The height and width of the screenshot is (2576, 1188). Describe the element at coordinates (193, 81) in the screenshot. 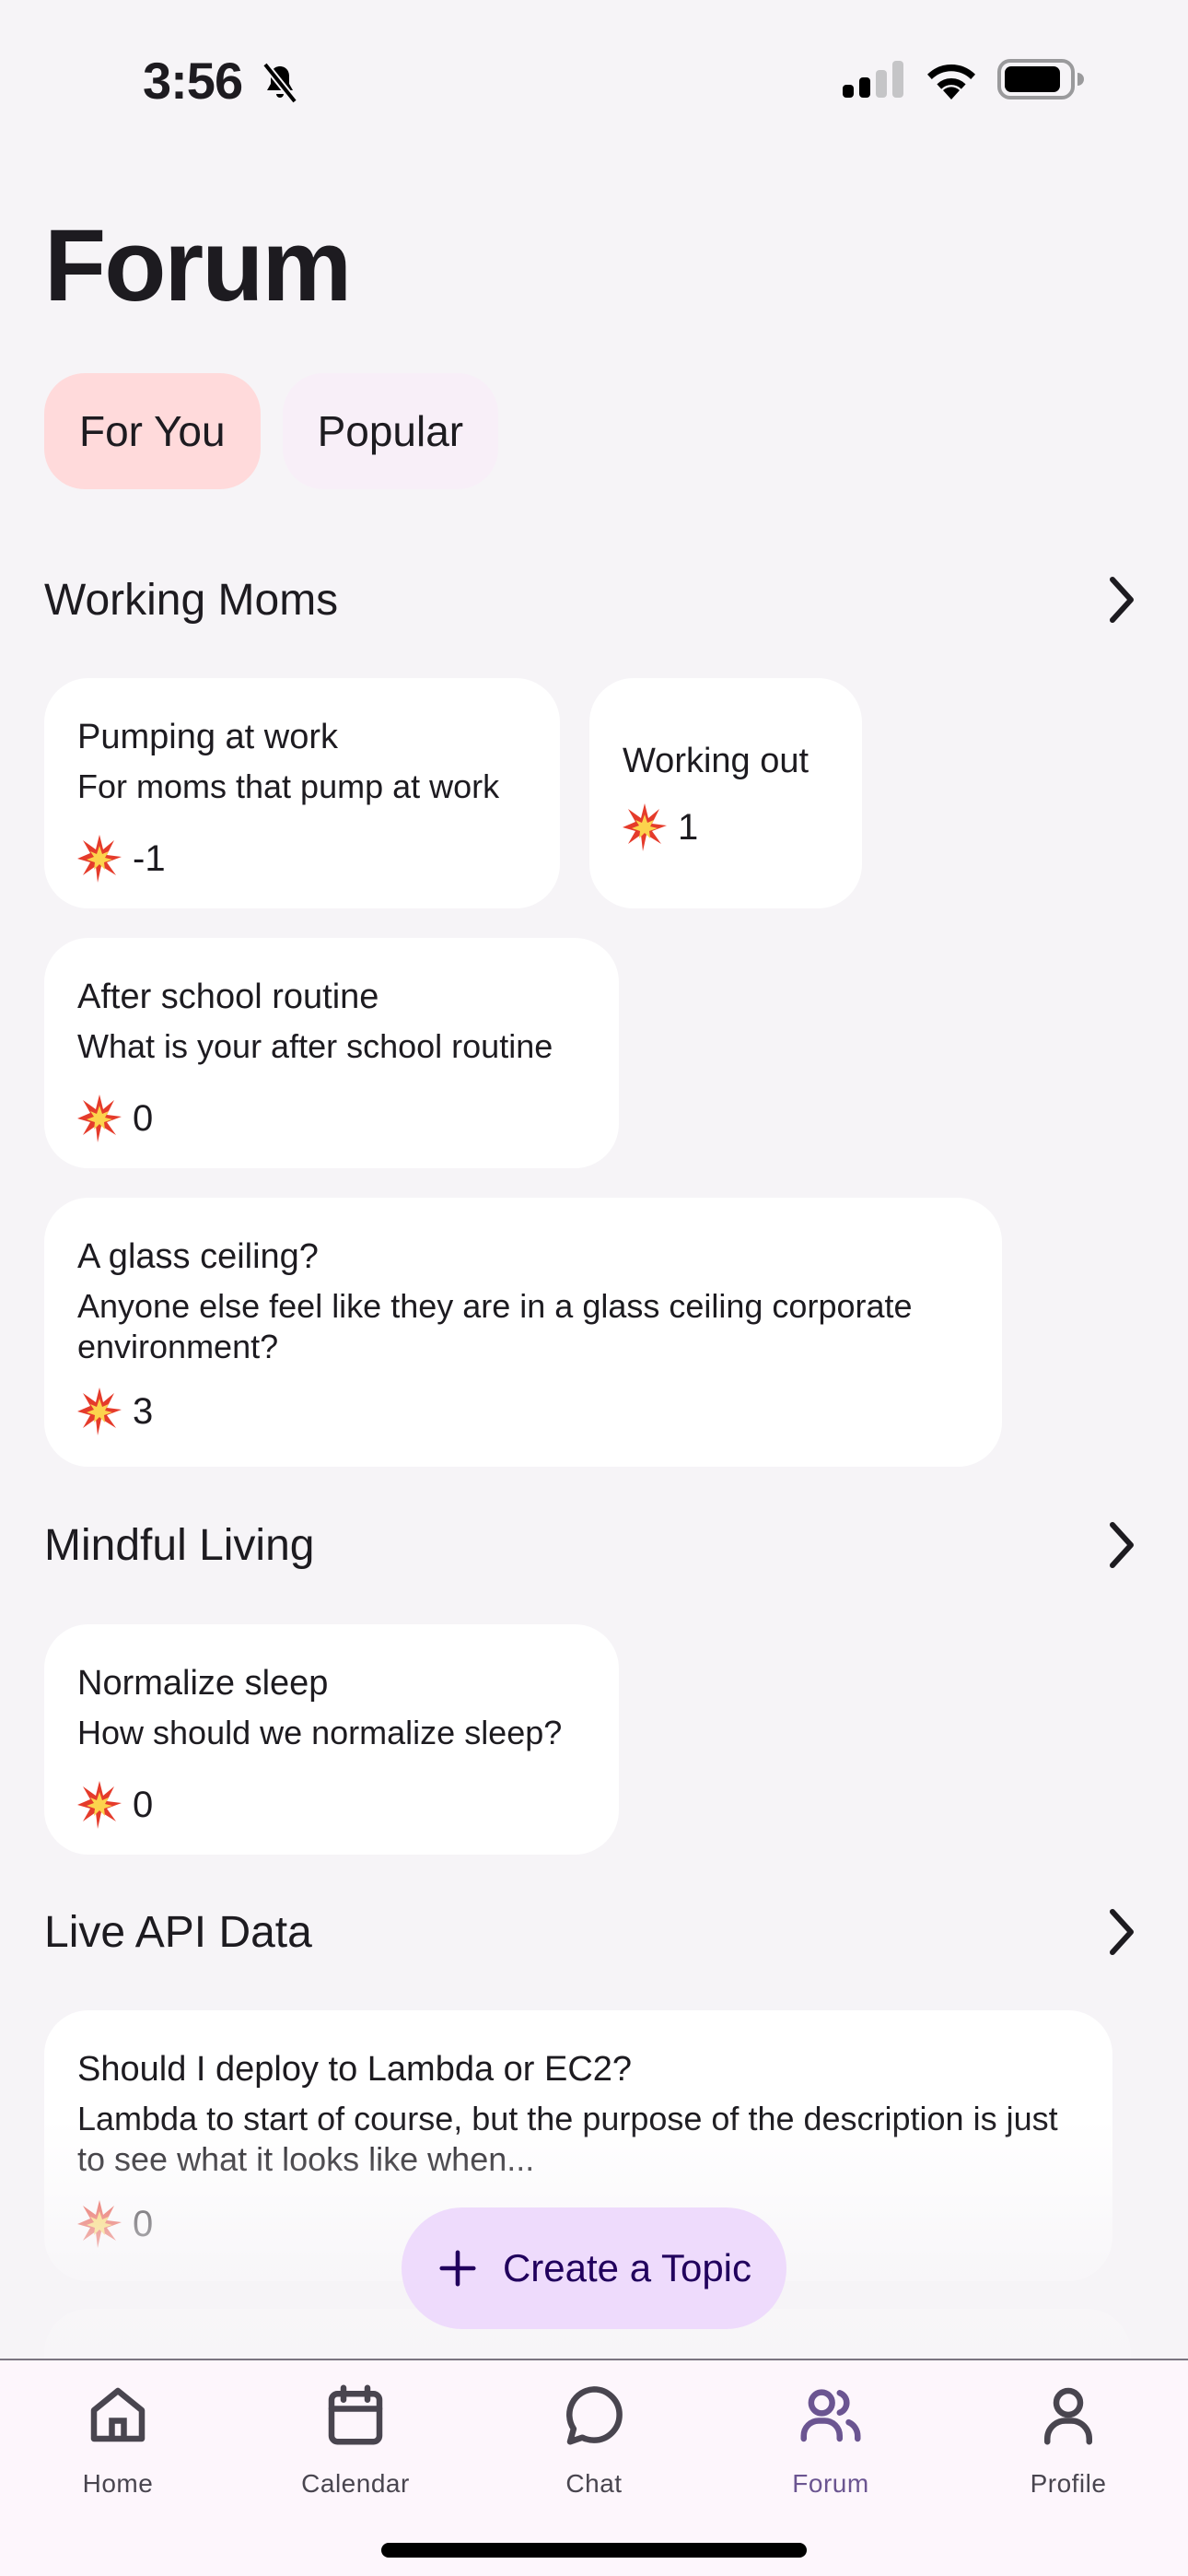

I see `status-time: 3:56` at that location.